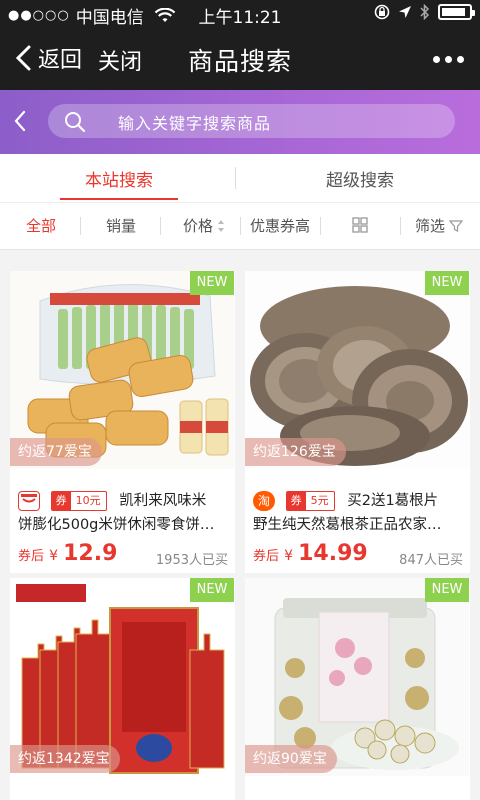  I want to click on search-bar: 输入关键字搜索商品, so click(240, 122).